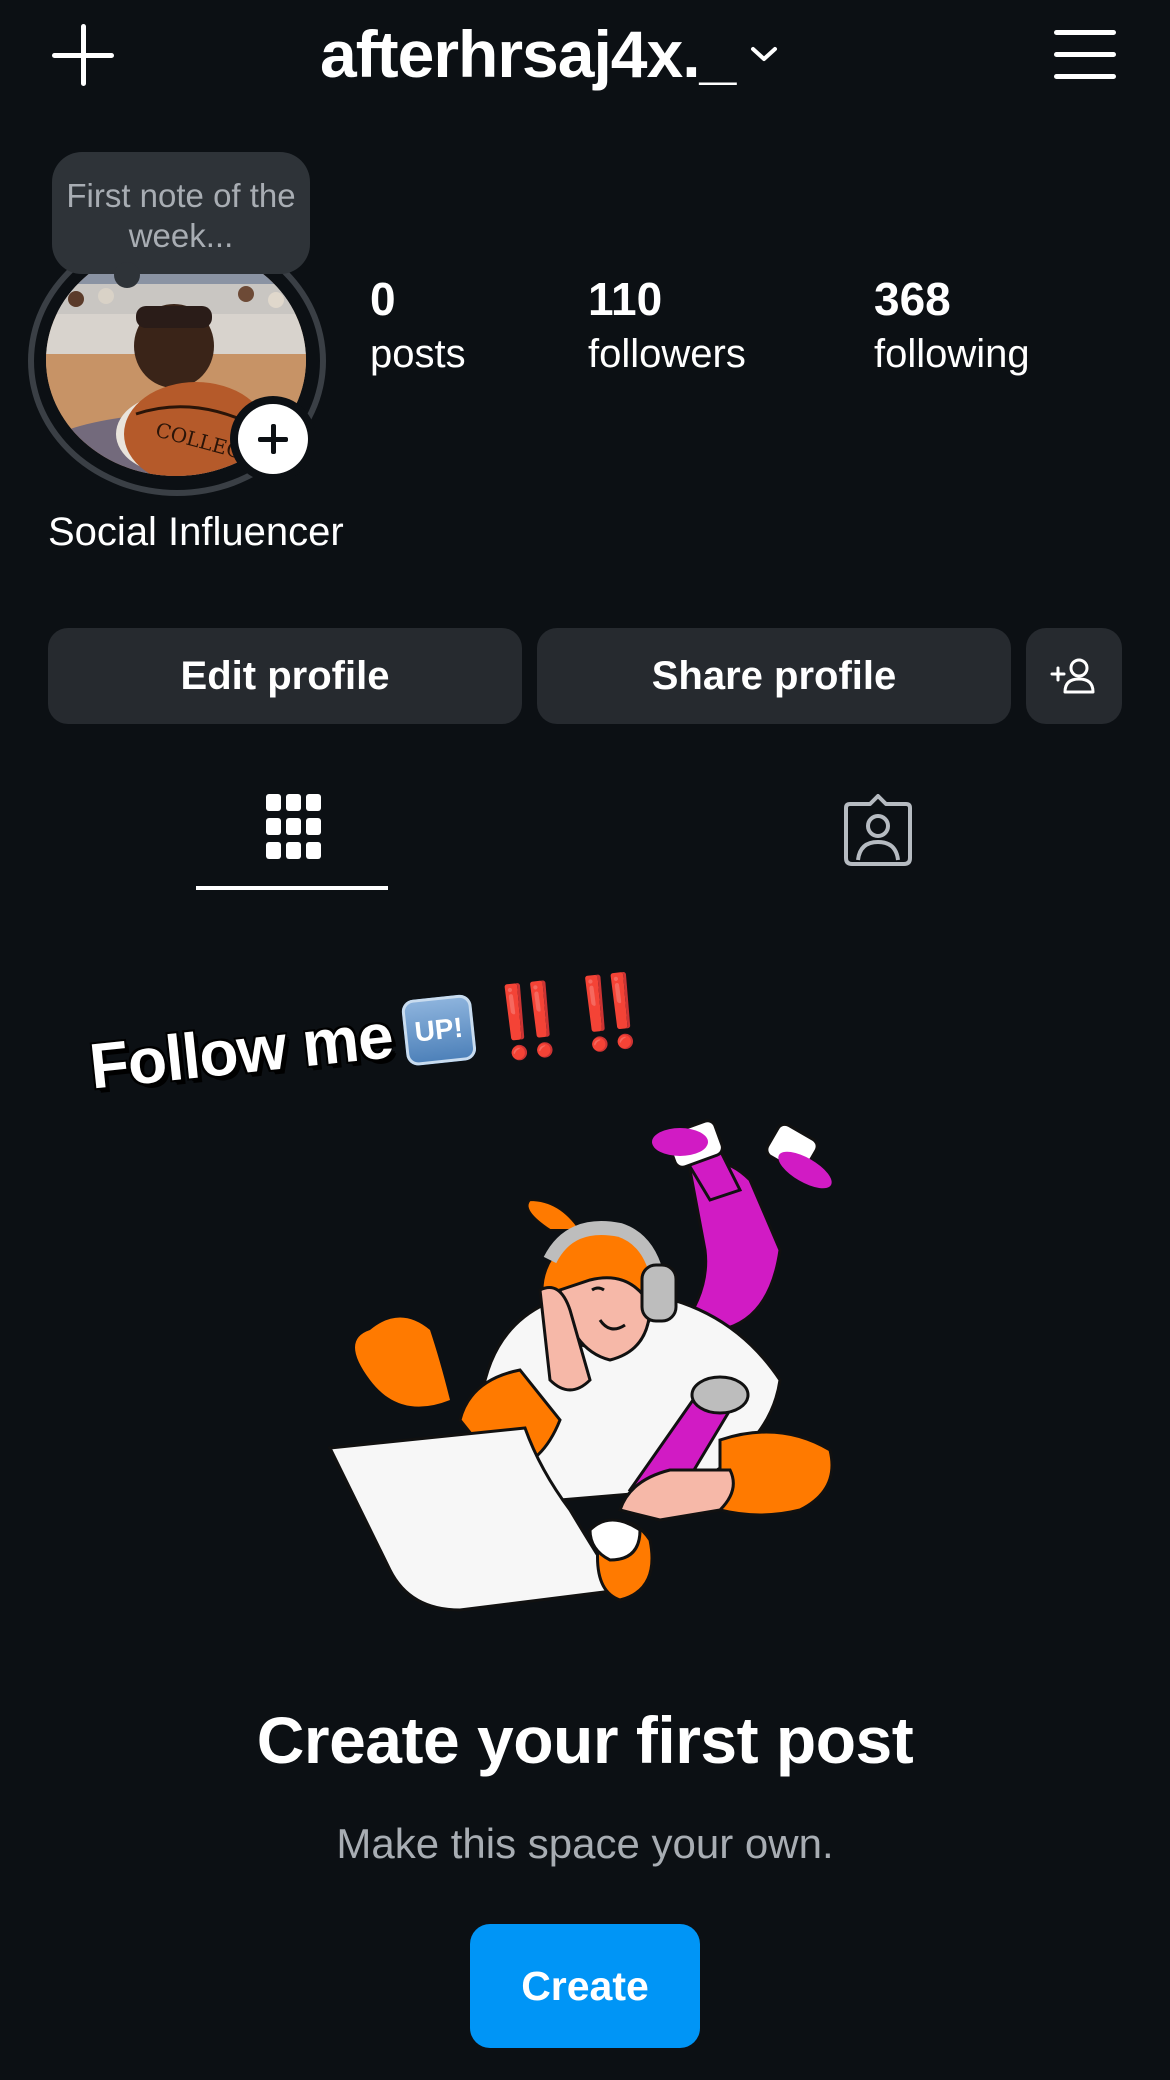 This screenshot has width=1170, height=2080. I want to click on share-profile-button: Share profile, so click(774, 676).